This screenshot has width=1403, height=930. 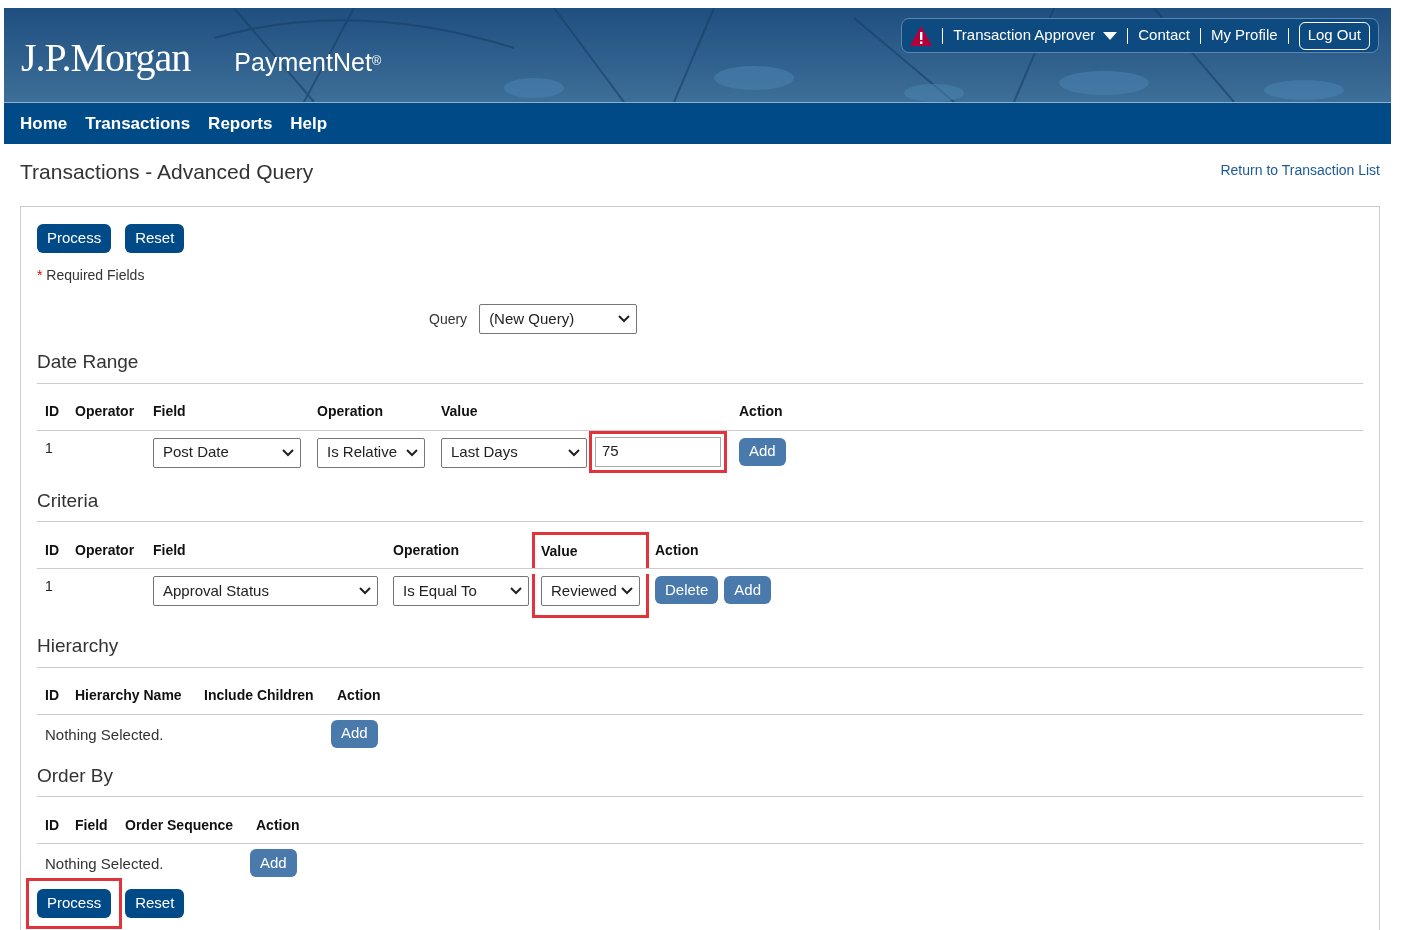 I want to click on nav-link: Help, so click(x=309, y=123).